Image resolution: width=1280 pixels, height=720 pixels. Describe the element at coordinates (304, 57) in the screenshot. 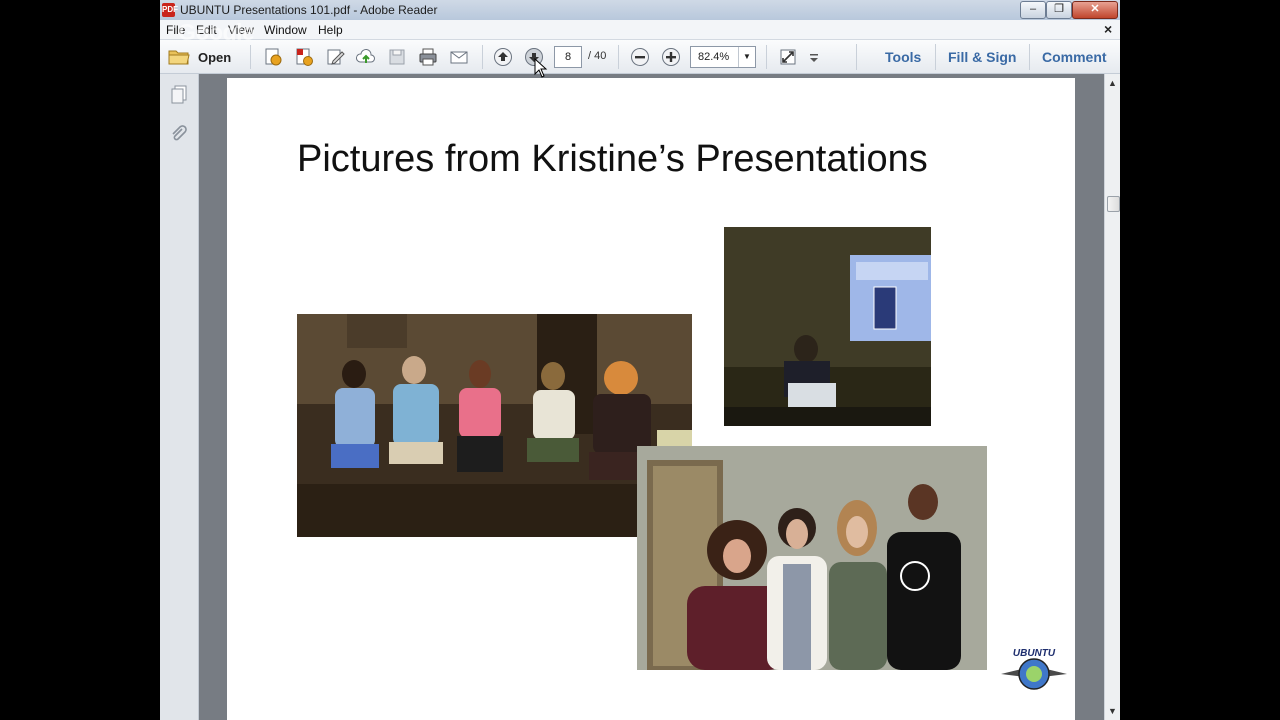

I see `combine-files-icon` at that location.